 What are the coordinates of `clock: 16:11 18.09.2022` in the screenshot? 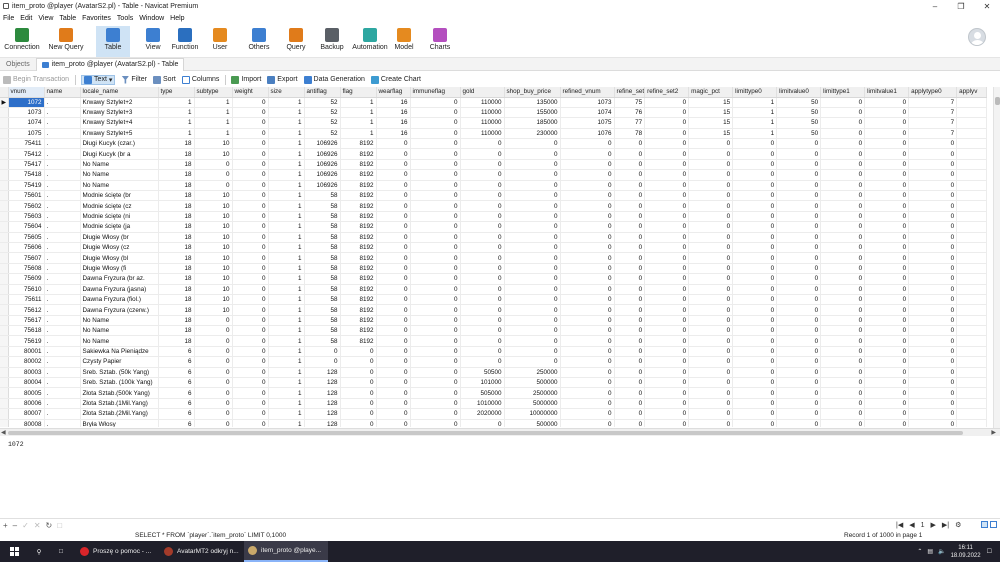 It's located at (966, 552).